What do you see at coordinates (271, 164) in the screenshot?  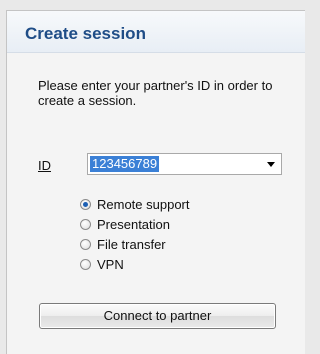 I see `chevron-down-icon` at bounding box center [271, 164].